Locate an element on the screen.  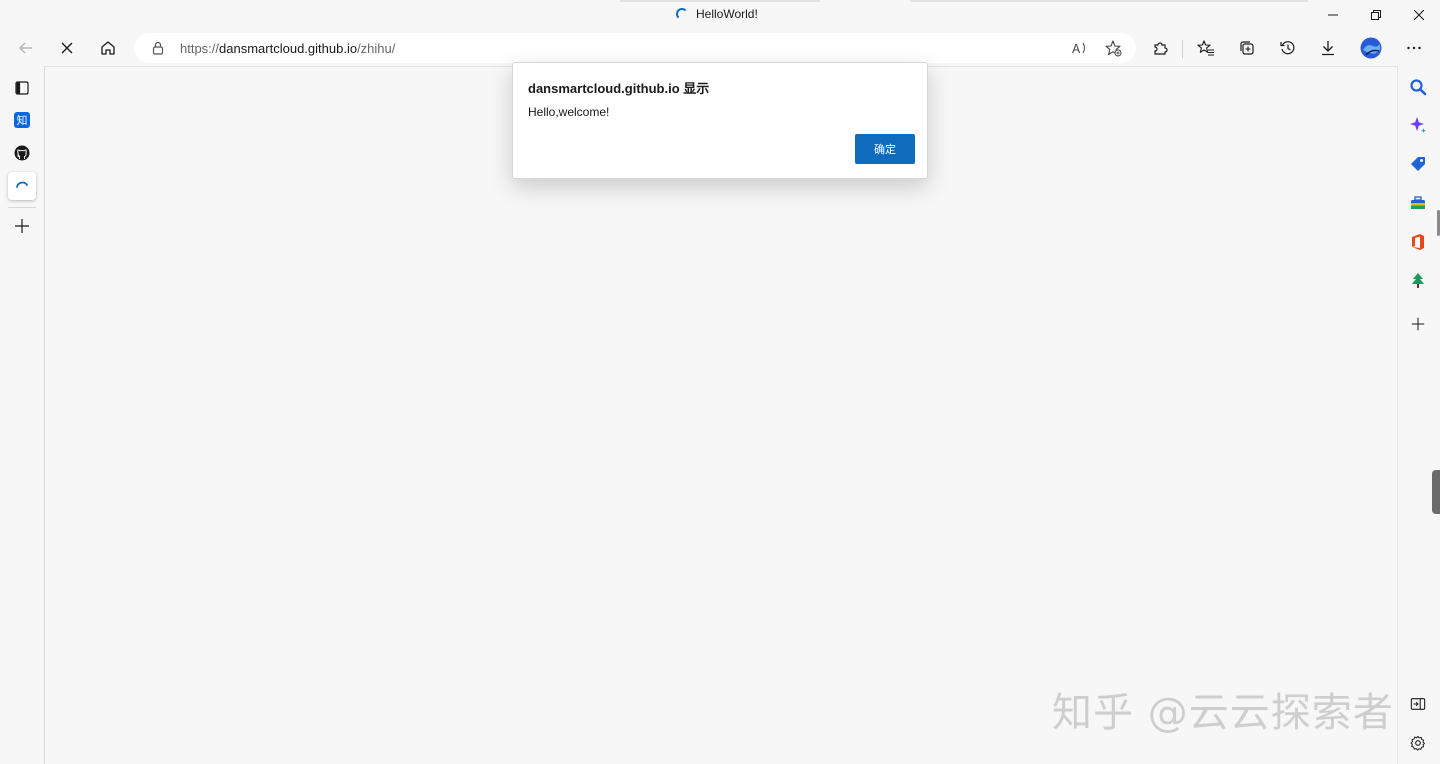
read-aloud-icon: A is located at coordinates (1080, 48).